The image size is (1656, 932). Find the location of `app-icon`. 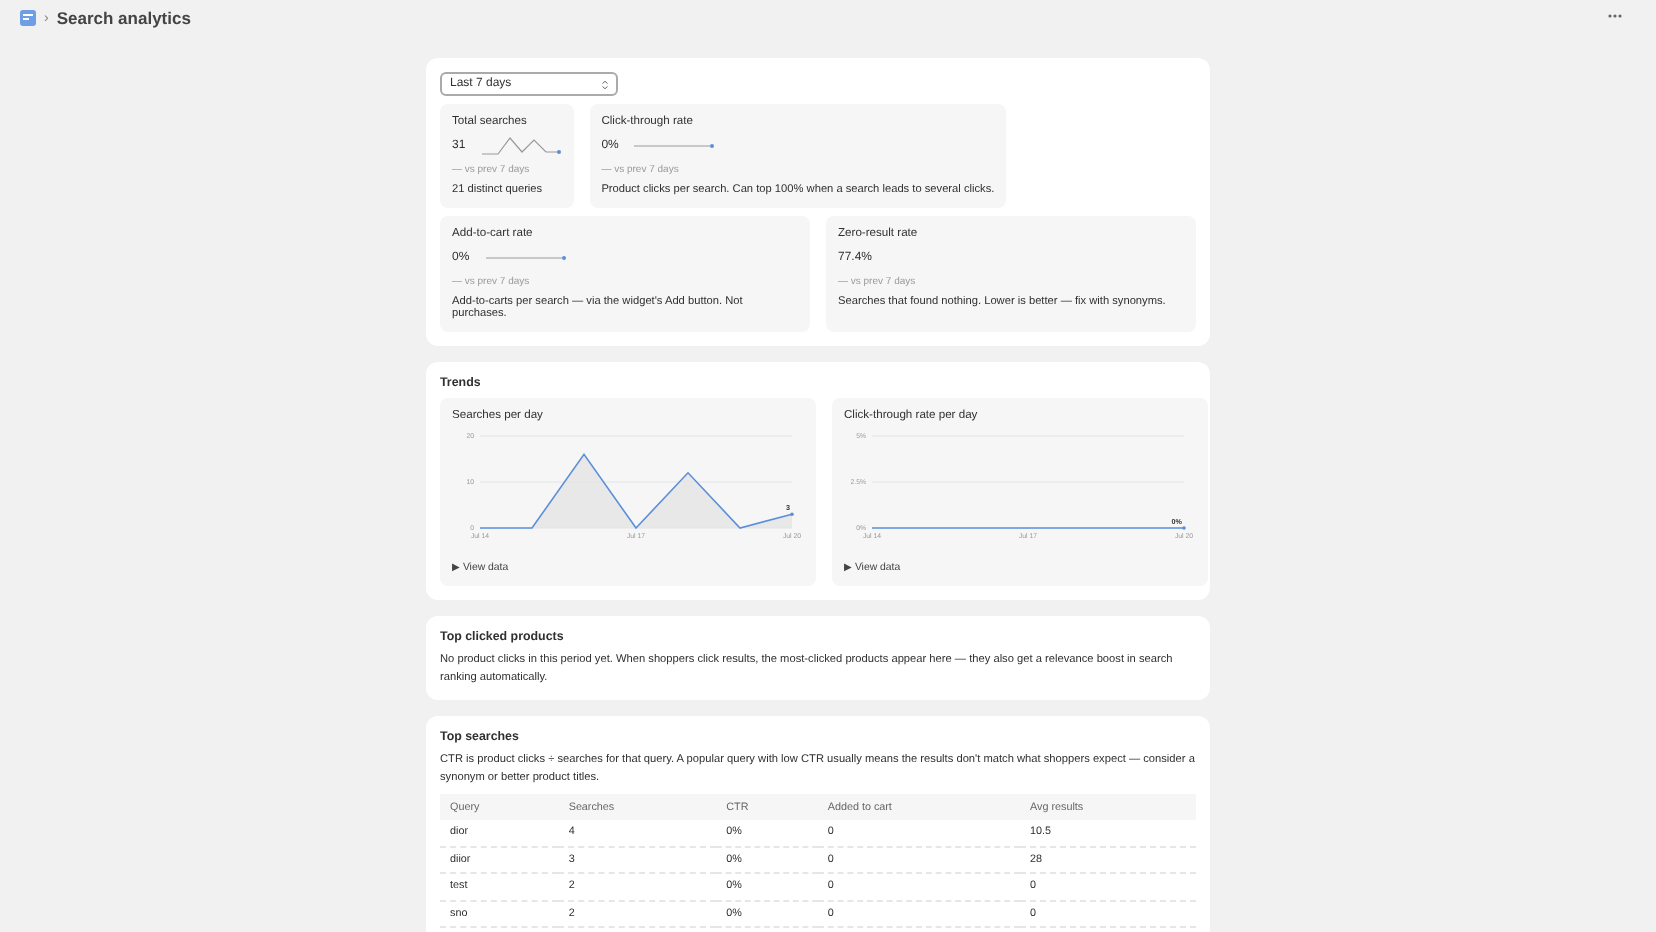

app-icon is located at coordinates (28, 18).